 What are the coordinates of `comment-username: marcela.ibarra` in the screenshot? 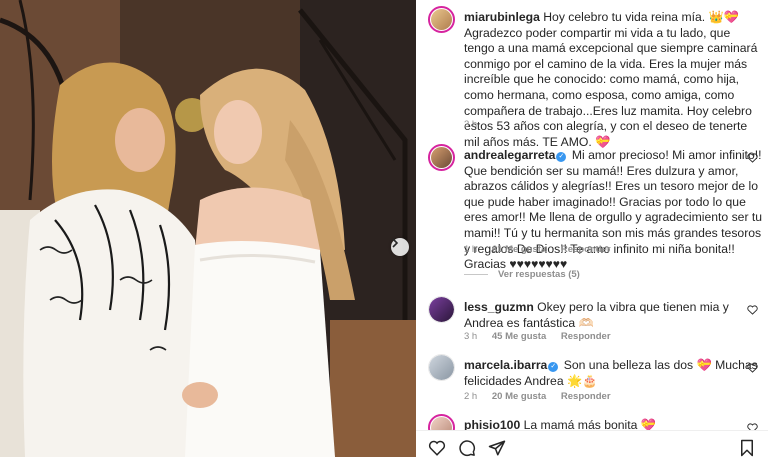 It's located at (505, 365).